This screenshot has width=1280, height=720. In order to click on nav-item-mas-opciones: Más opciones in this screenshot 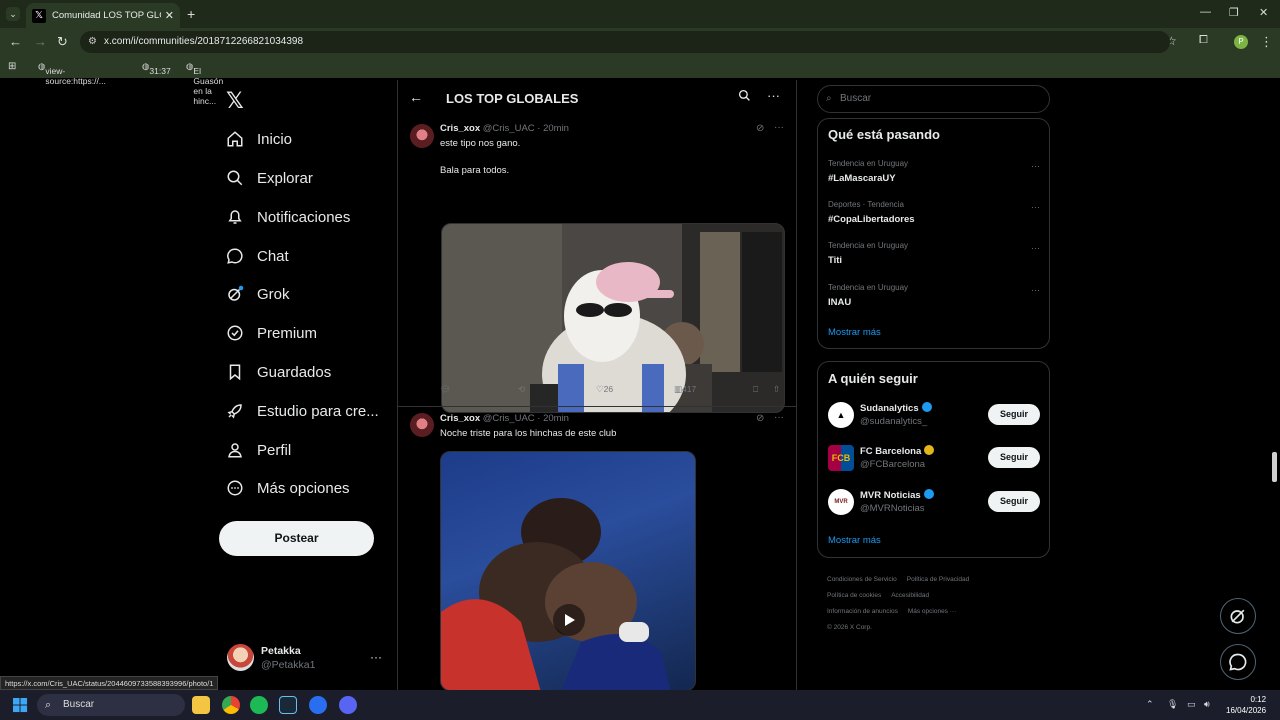, I will do `click(288, 488)`.